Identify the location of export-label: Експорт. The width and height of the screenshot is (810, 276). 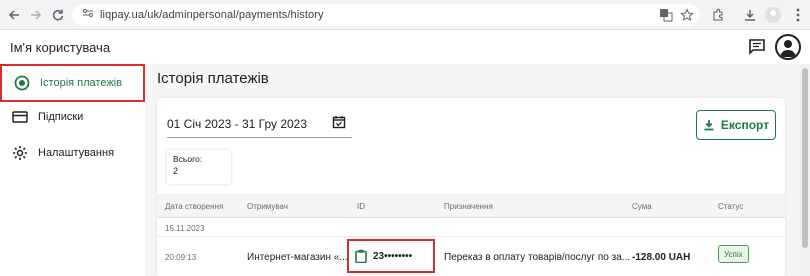
(745, 125).